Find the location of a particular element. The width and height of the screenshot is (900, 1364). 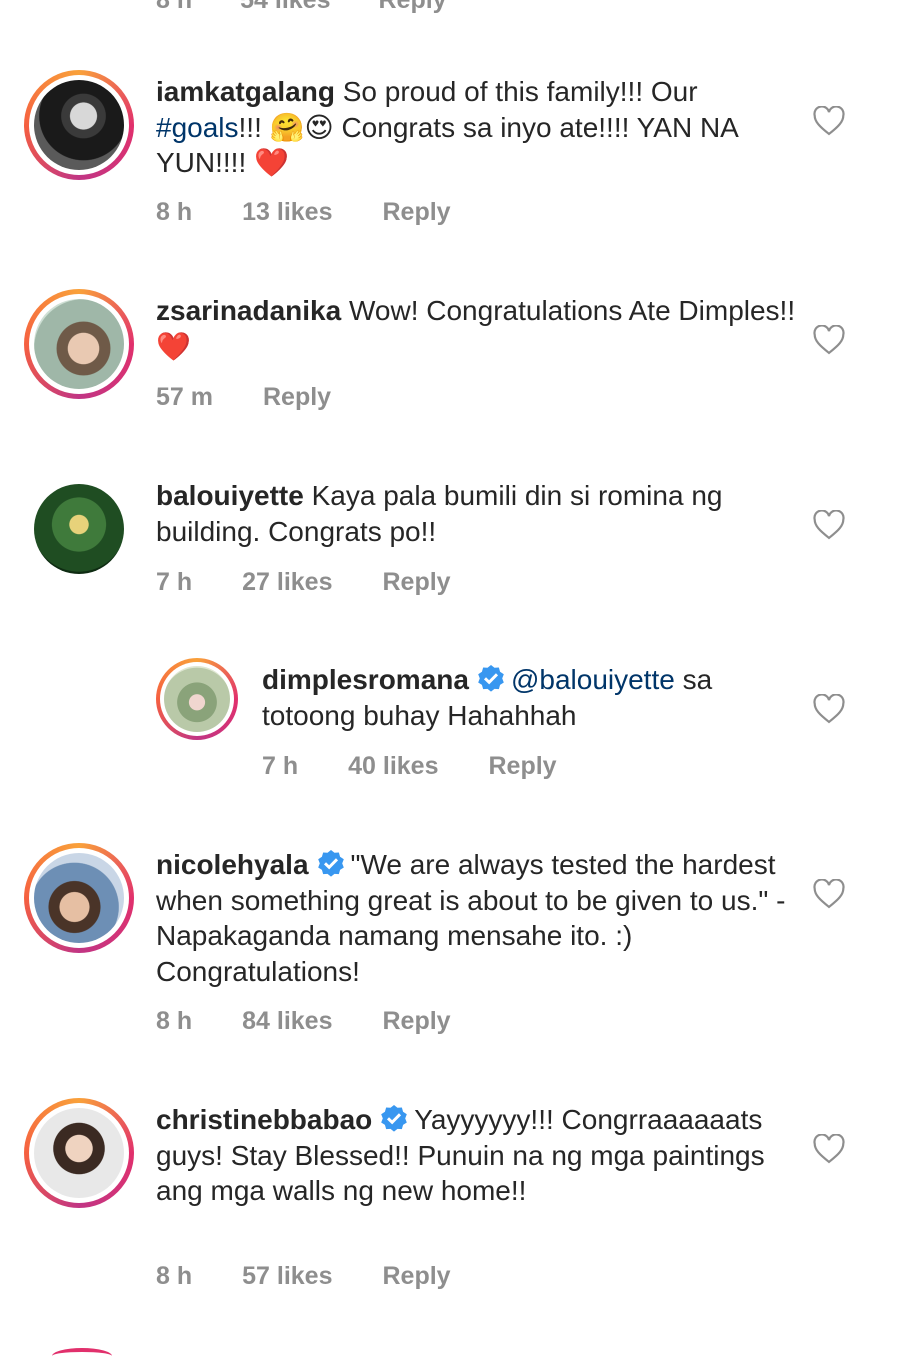

hashtag-link: #goals is located at coordinates (197, 127).